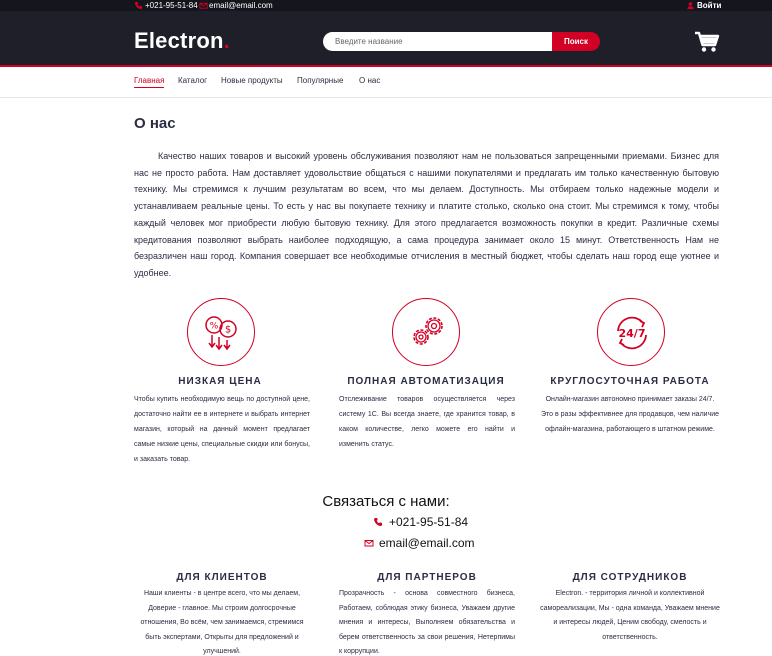 This screenshot has width=772, height=656. I want to click on gears-icon-circle, so click(426, 332).